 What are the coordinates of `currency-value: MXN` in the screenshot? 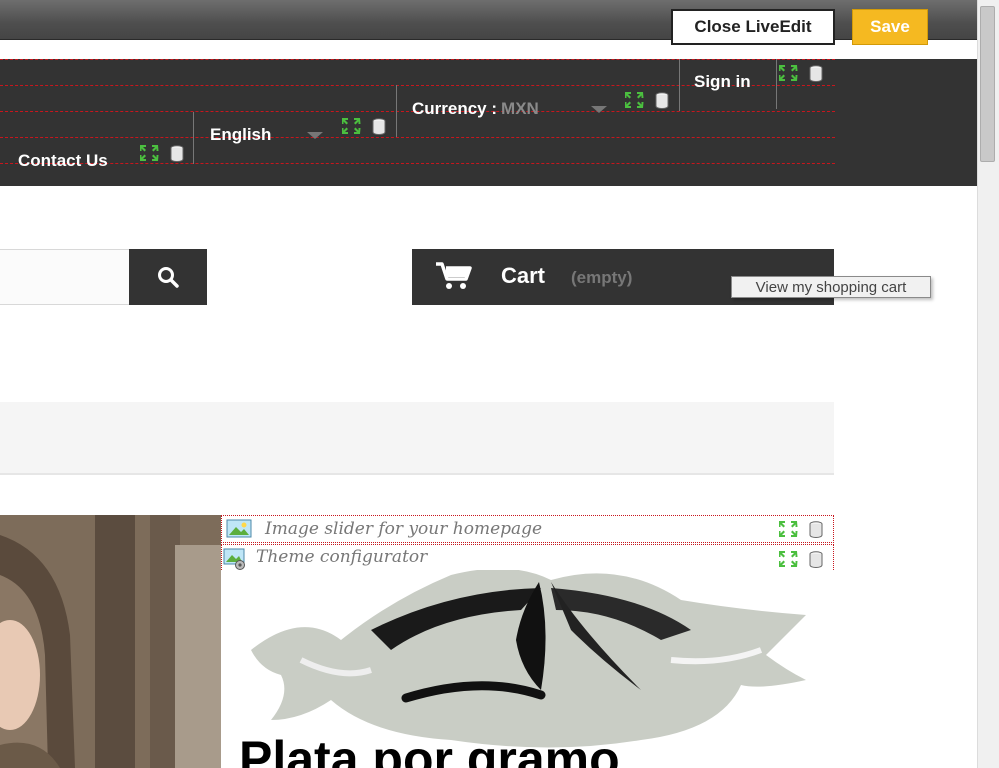 It's located at (520, 108).